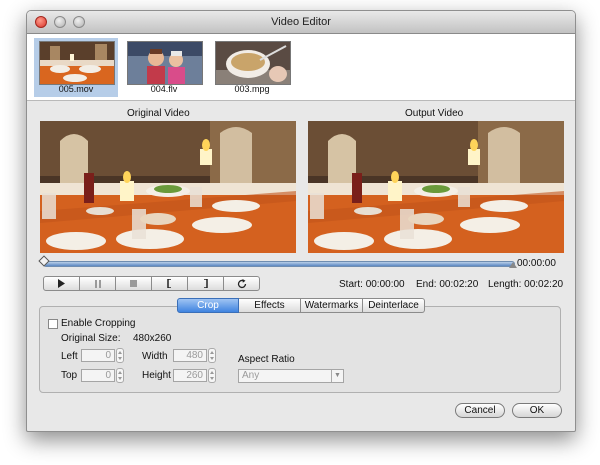  I want to click on left-input: 0, so click(98, 355).